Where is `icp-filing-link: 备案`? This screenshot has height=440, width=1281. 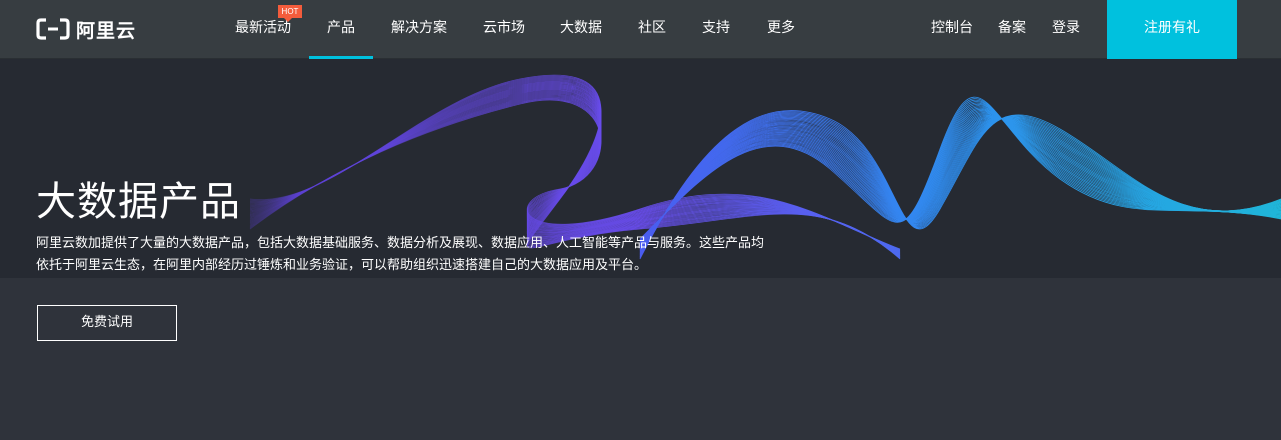 icp-filing-link: 备案 is located at coordinates (1012, 29).